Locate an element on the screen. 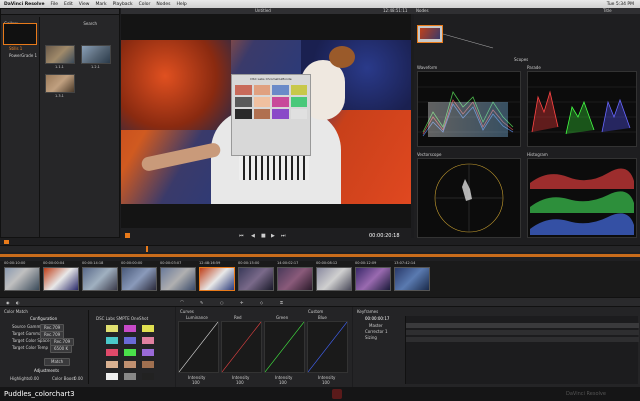  curve-blue is located at coordinates (327, 347).